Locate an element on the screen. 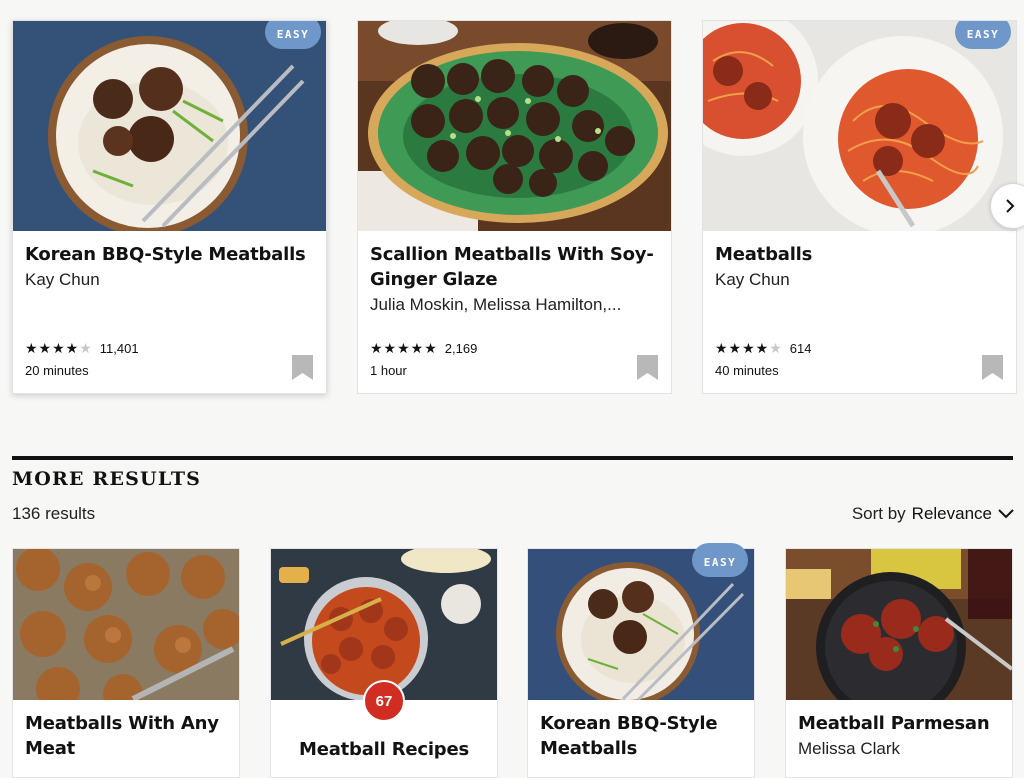 This screenshot has width=1024, height=778. recipe-byline: Melissa Clark is located at coordinates (849, 748).